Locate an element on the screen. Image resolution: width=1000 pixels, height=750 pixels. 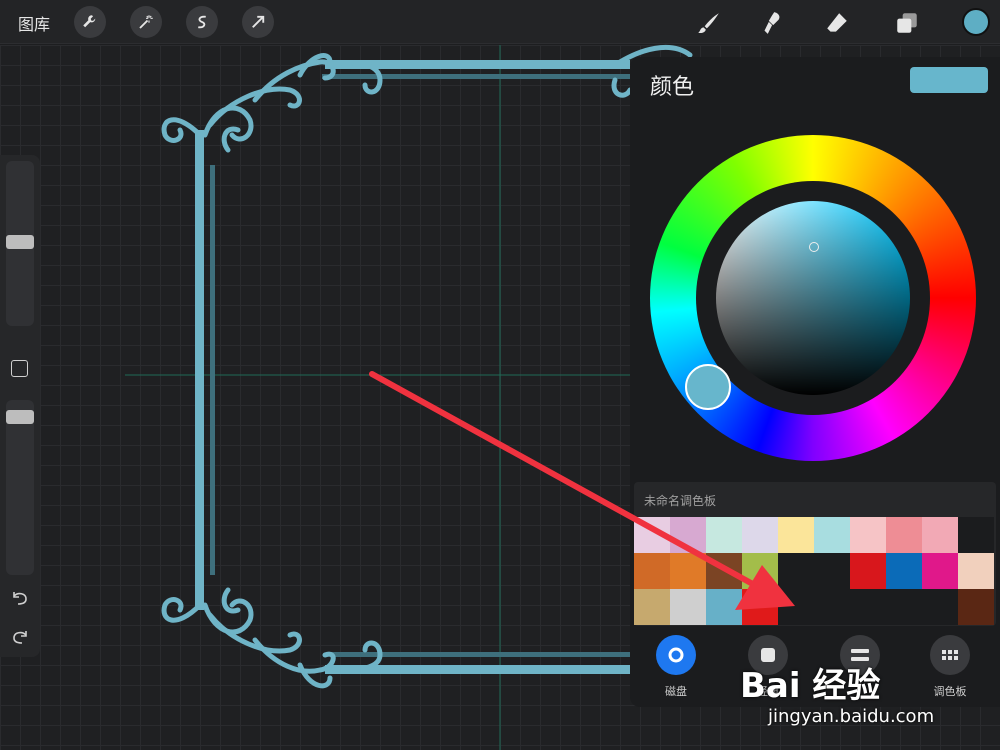
watermark-url: jingyan.baidu.com is located at coordinates (851, 716).